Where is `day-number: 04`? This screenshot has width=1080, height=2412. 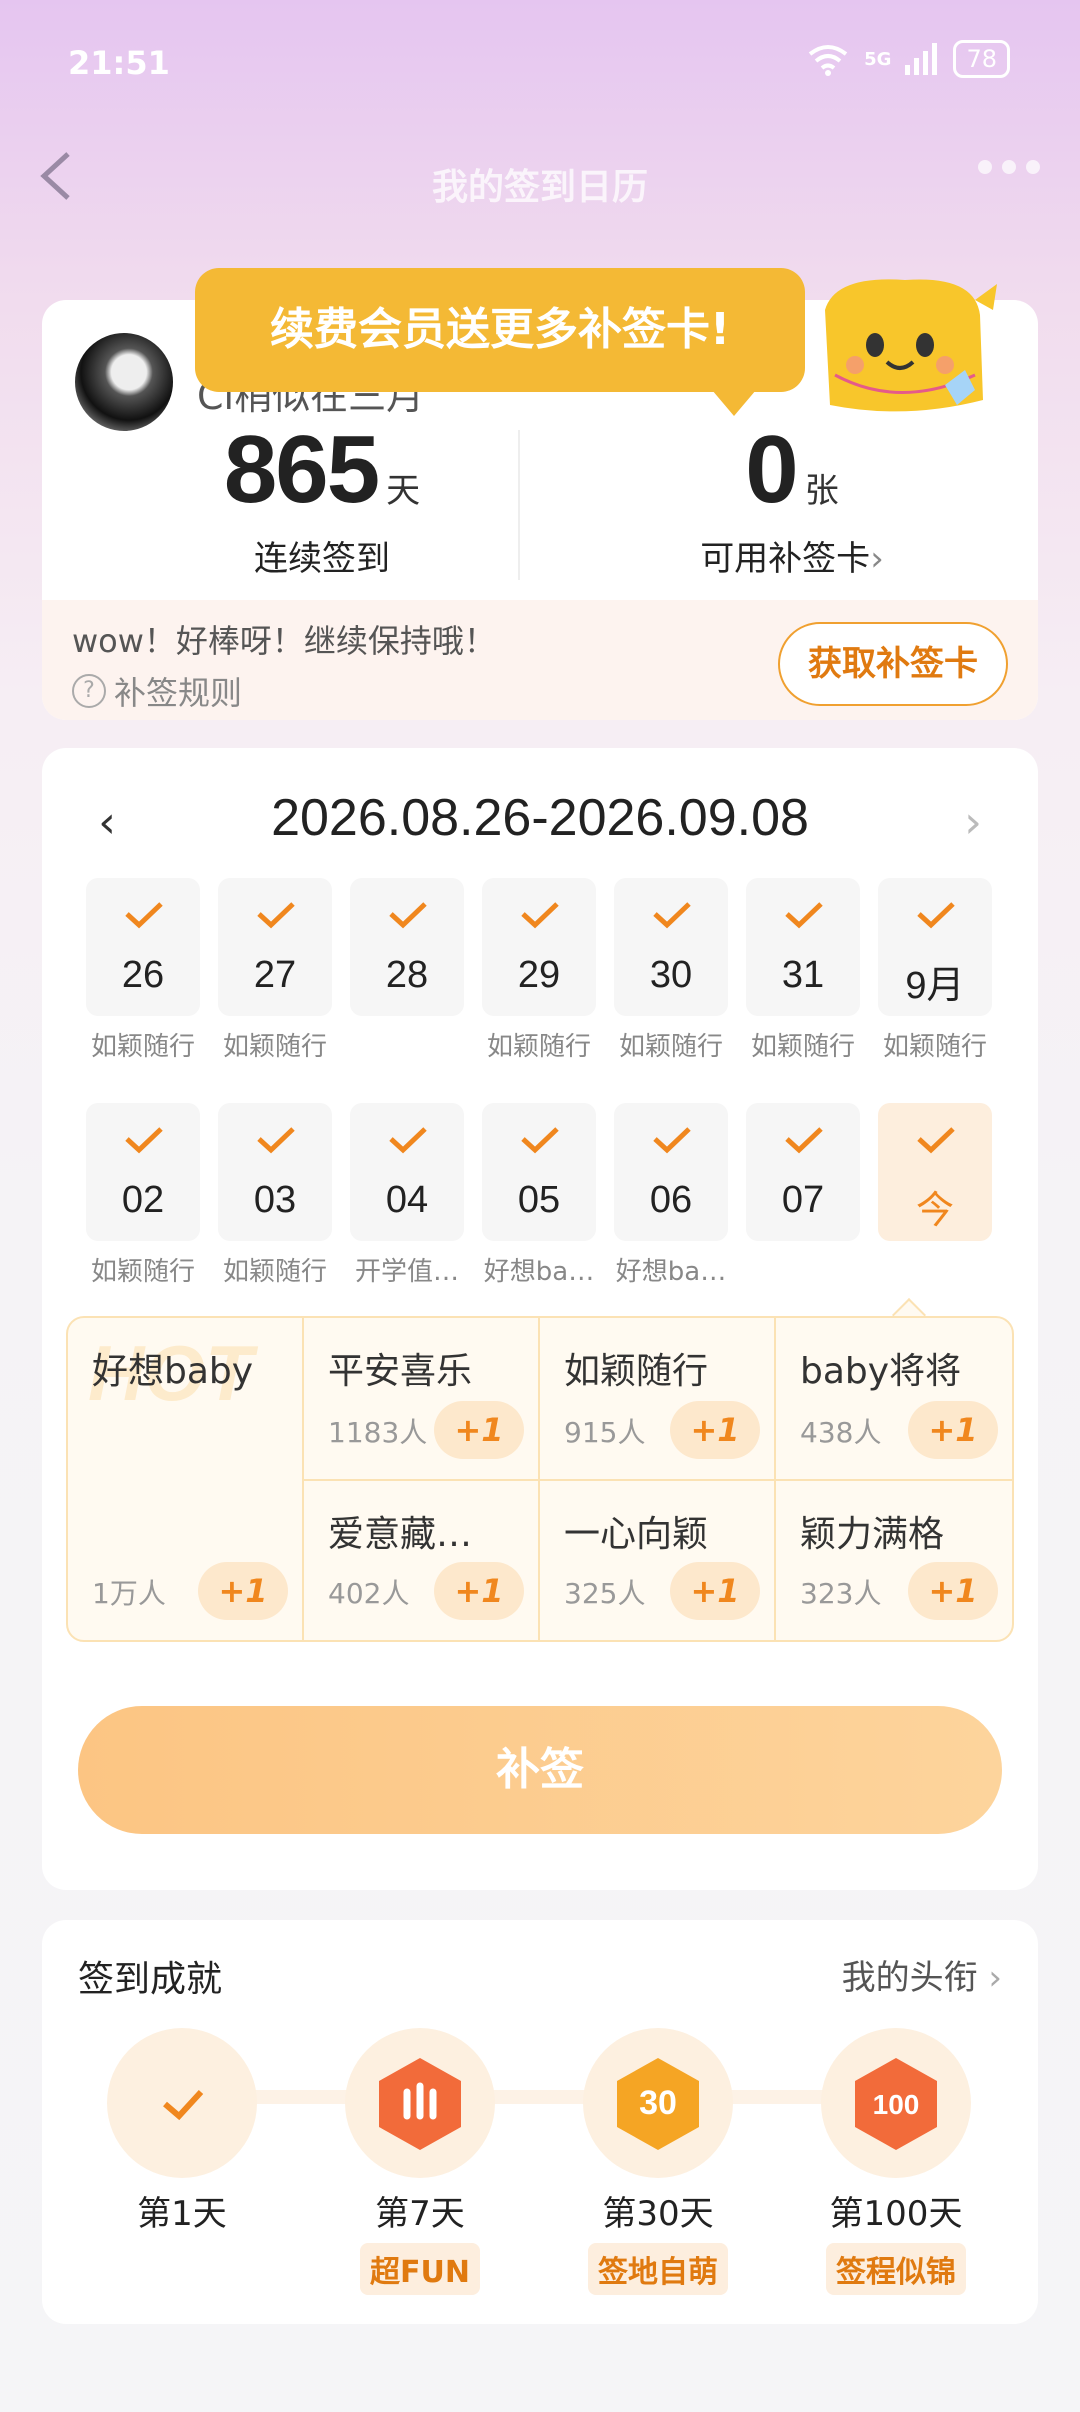 day-number: 04 is located at coordinates (407, 1200).